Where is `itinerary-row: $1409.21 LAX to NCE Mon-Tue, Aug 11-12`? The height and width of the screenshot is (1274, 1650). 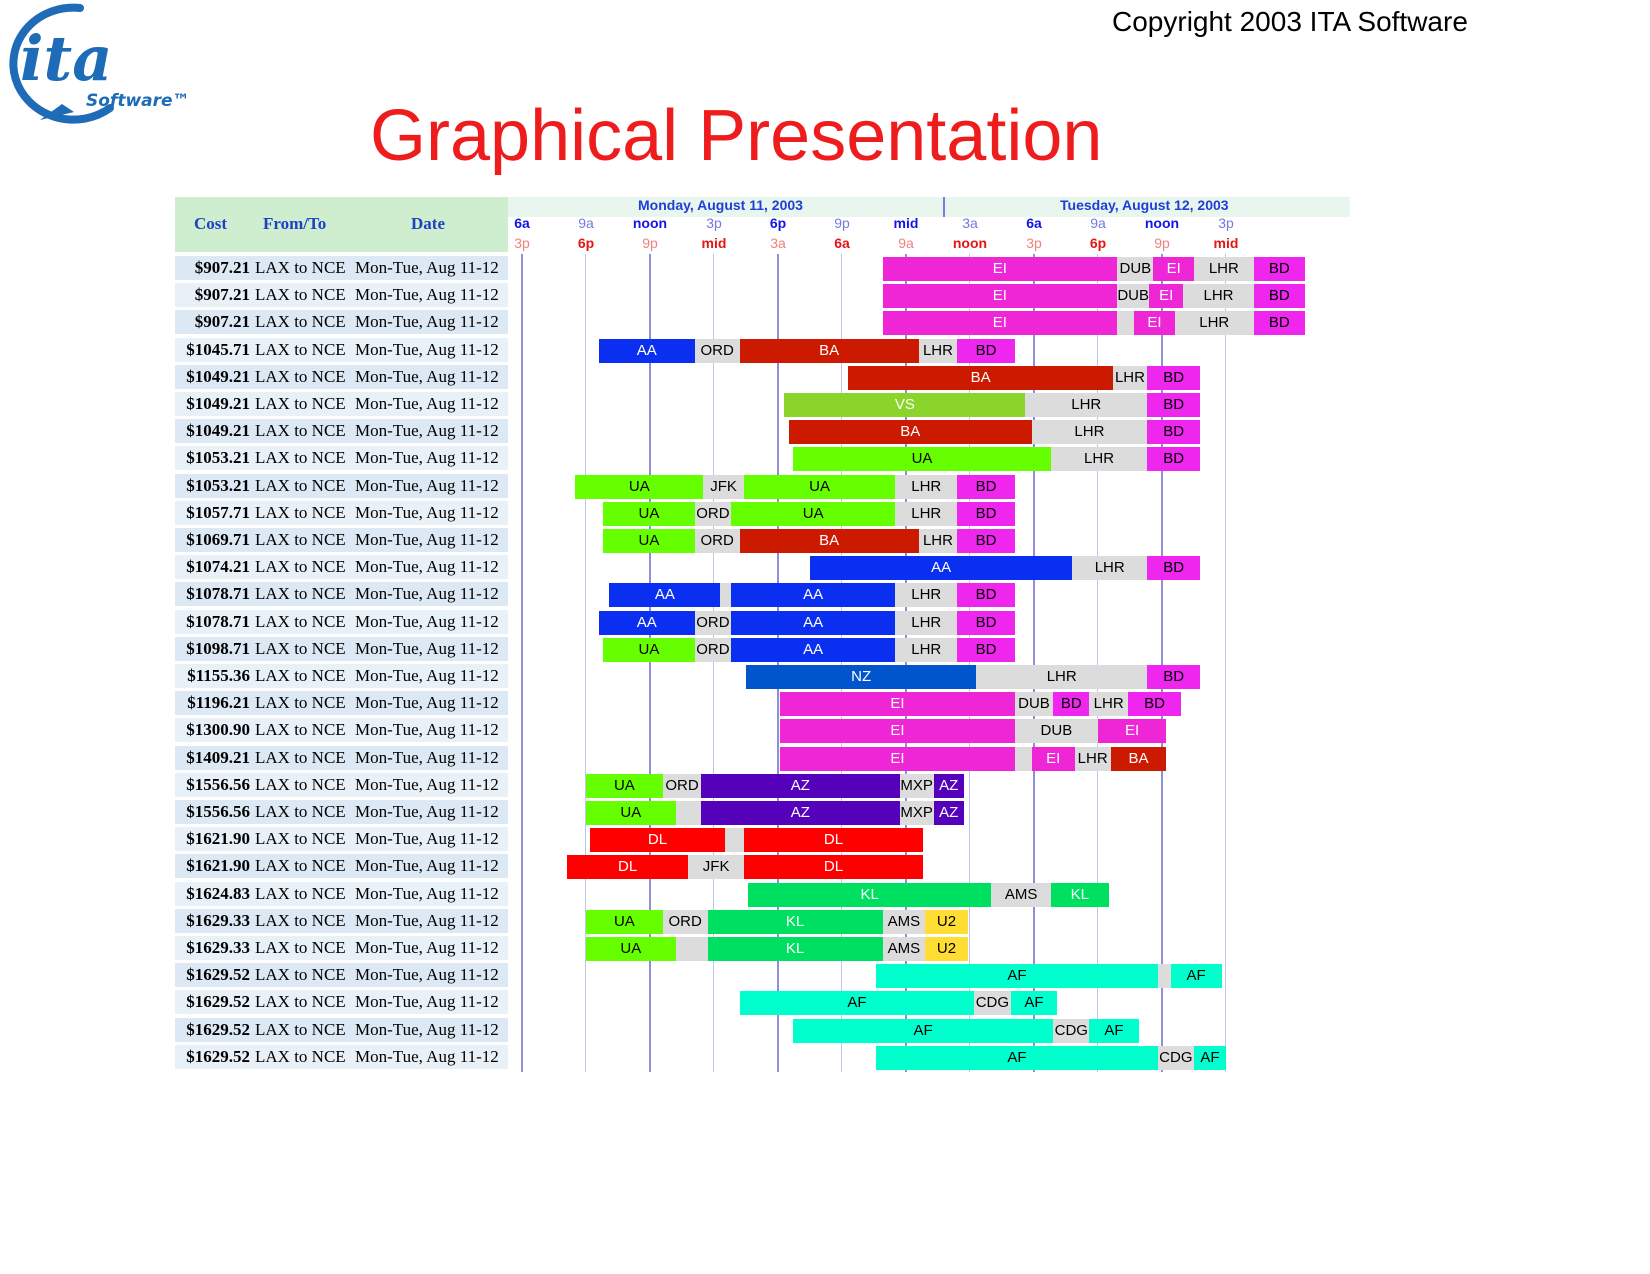
itinerary-row: $1409.21 LAX to NCE Mon-Tue, Aug 11-12 is located at coordinates (341, 757).